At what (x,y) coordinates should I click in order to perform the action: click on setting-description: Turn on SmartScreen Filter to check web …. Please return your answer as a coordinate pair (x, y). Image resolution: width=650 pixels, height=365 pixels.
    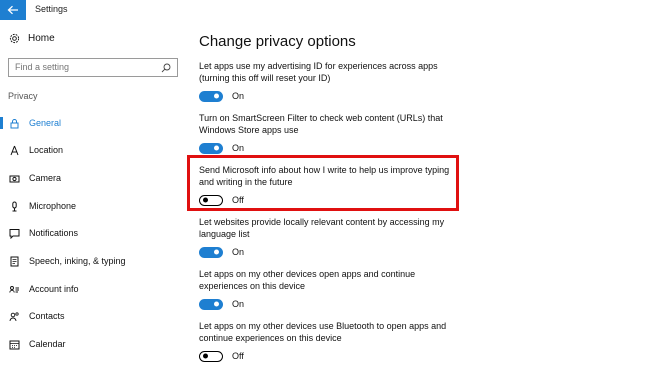
    Looking at the image, I should click on (321, 124).